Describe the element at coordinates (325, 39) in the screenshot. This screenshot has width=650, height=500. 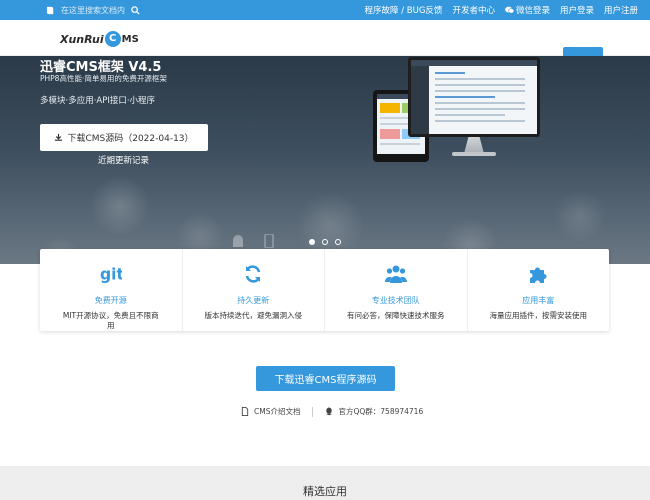
I see `navbar: XunRui C MS` at that location.